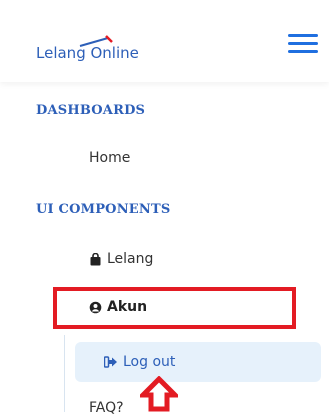 The width and height of the screenshot is (329, 416). What do you see at coordinates (103, 209) in the screenshot?
I see `section-ui-components: UI COMPONENTS` at bounding box center [103, 209].